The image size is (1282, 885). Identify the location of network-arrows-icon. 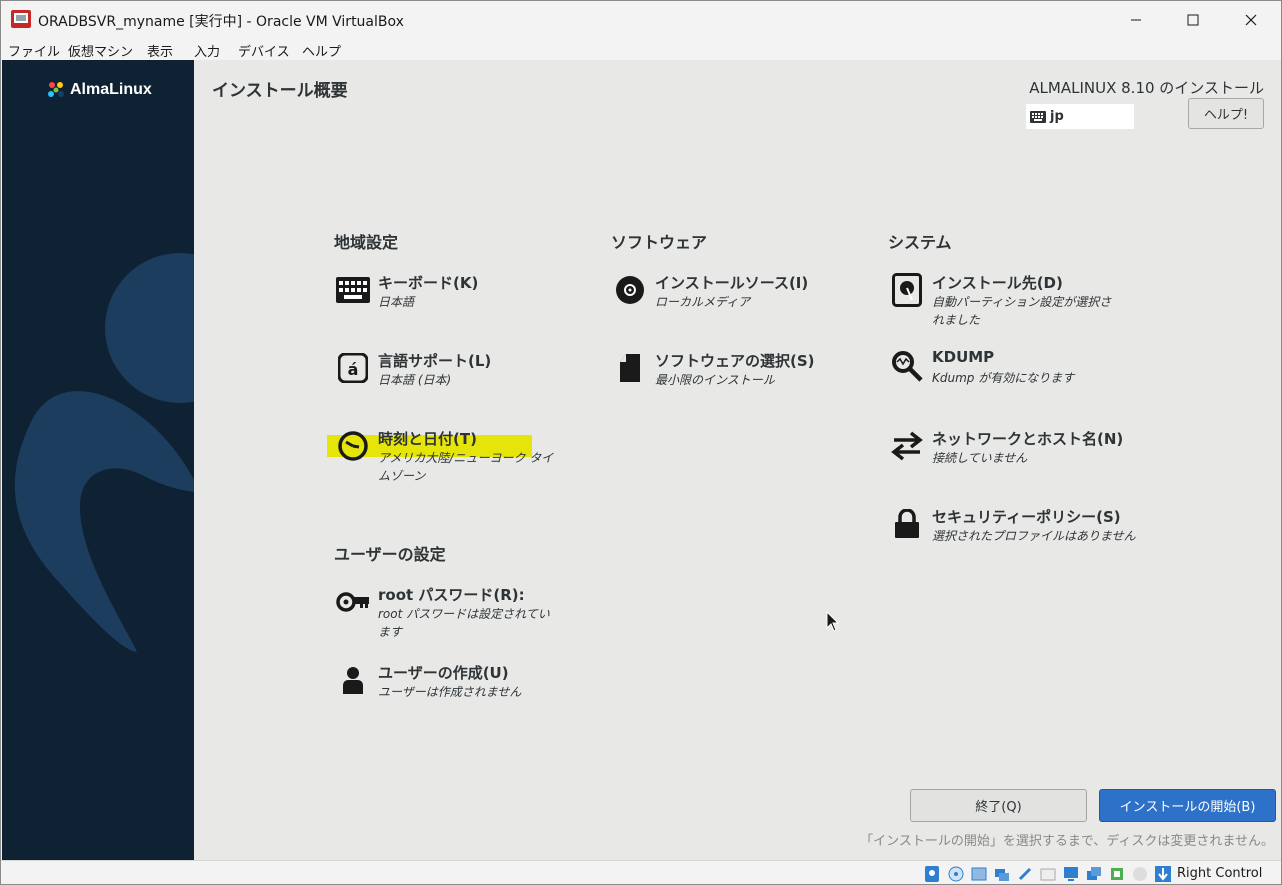
(907, 446).